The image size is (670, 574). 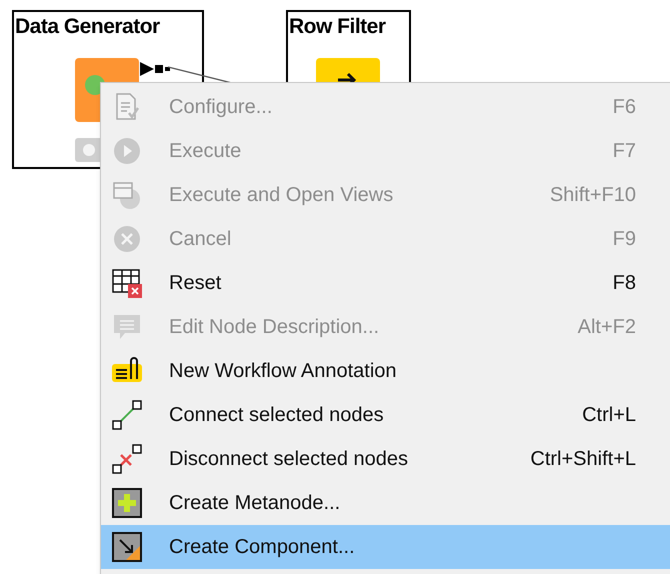 I want to click on node-title: Data Generator, so click(x=87, y=27).